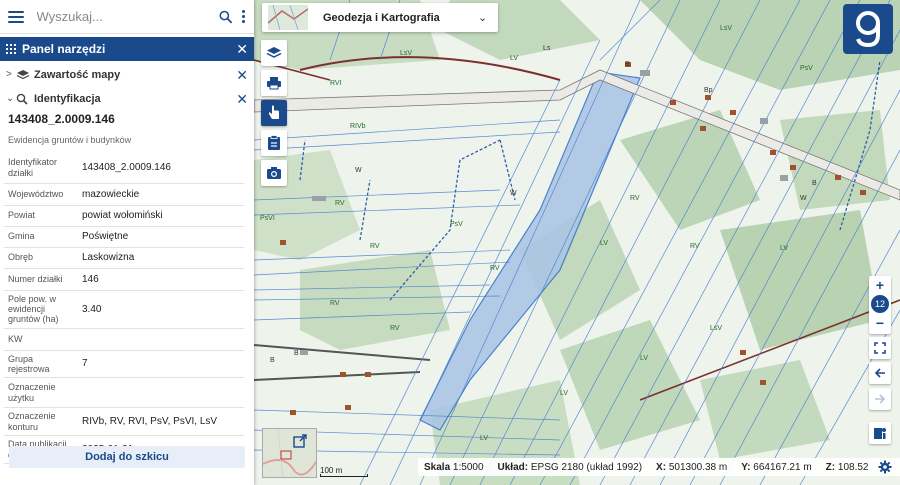 Image resolution: width=900 pixels, height=485 pixels. I want to click on clipboard-icon, so click(274, 142).